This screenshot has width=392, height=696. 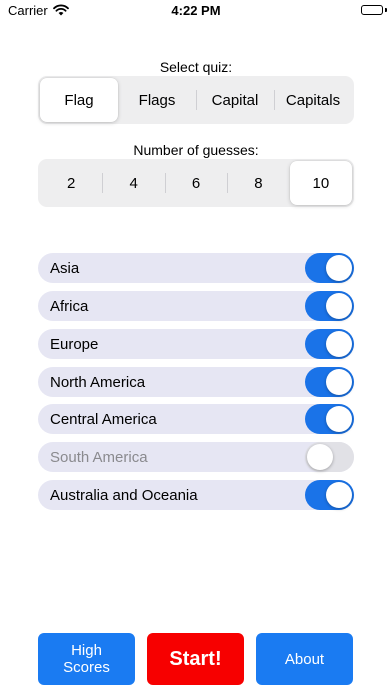 I want to click on battery-tip, so click(x=386, y=10).